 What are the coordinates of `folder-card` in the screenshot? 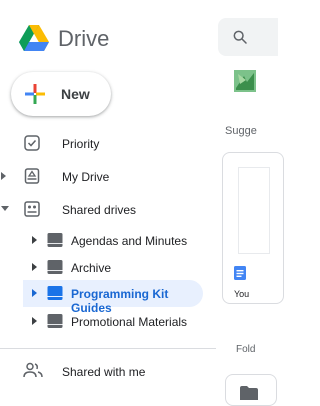 It's located at (251, 390).